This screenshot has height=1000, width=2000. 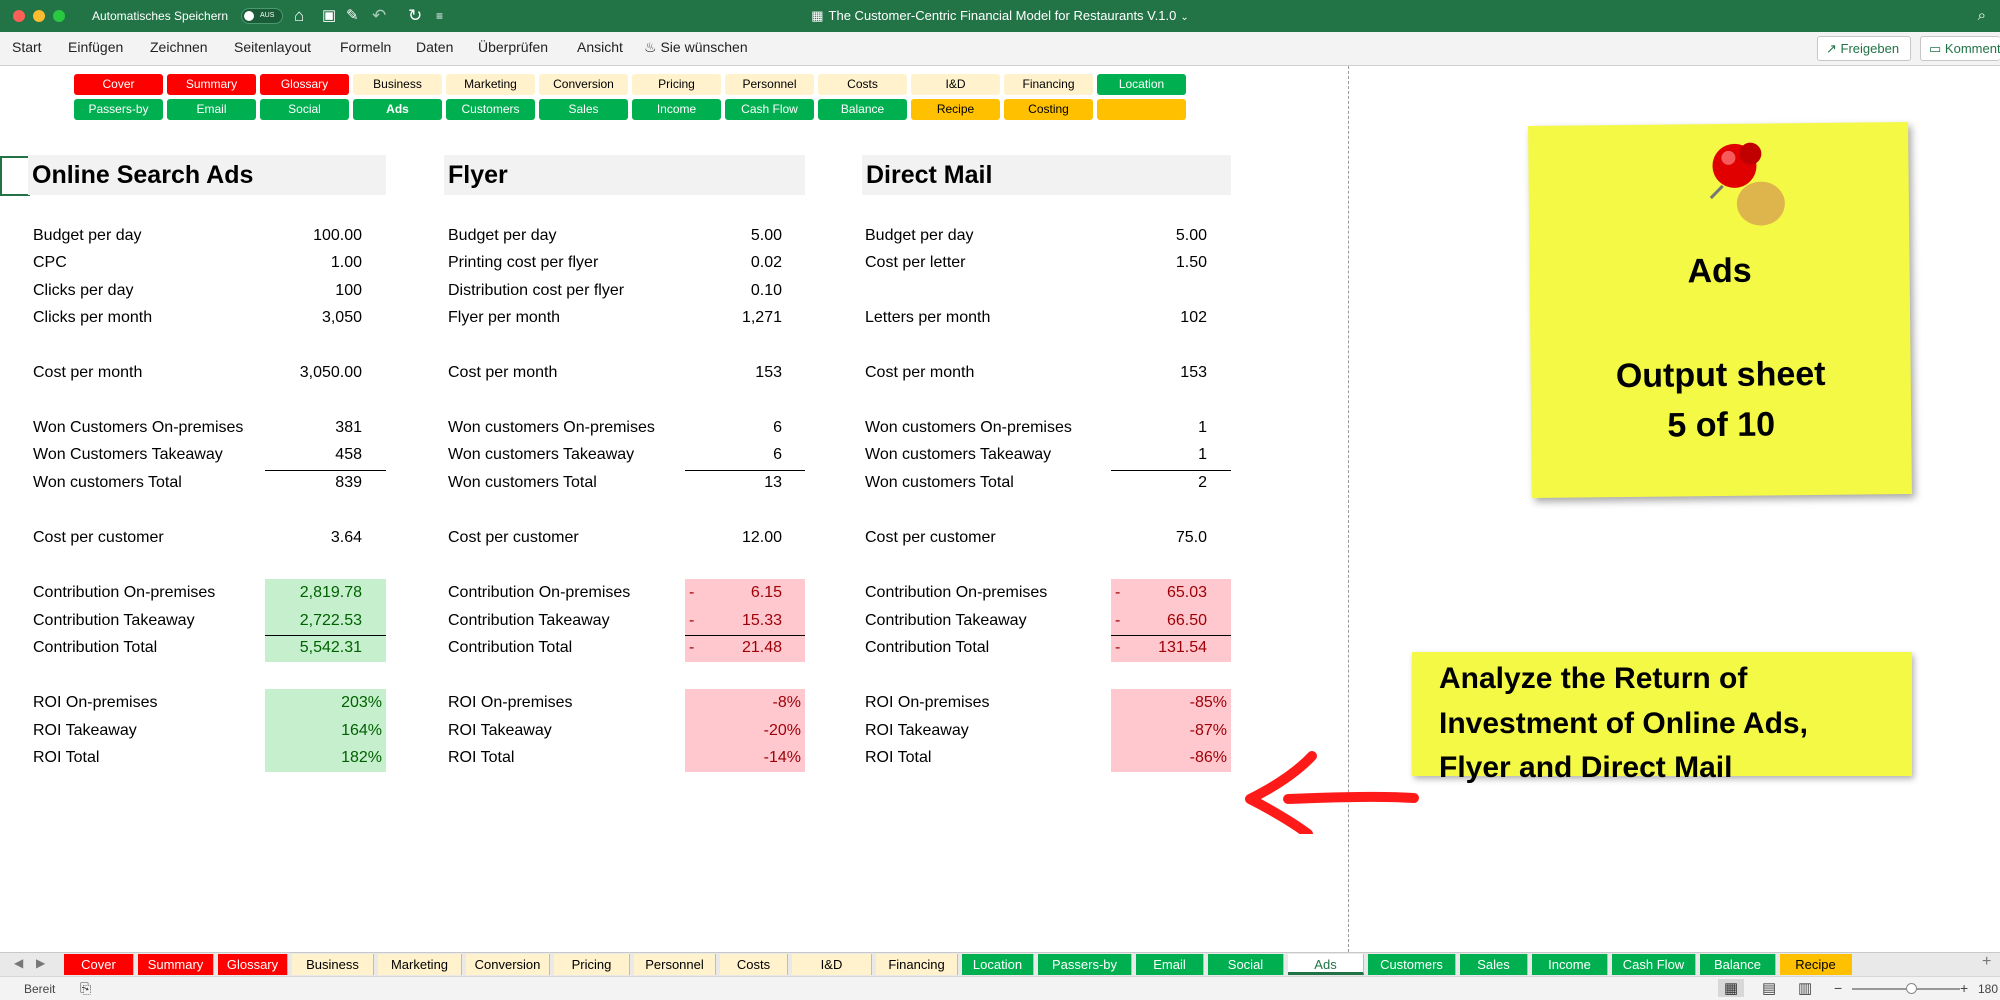 What do you see at coordinates (1738, 964) in the screenshot?
I see `sheet-tab-balance: Balance` at bounding box center [1738, 964].